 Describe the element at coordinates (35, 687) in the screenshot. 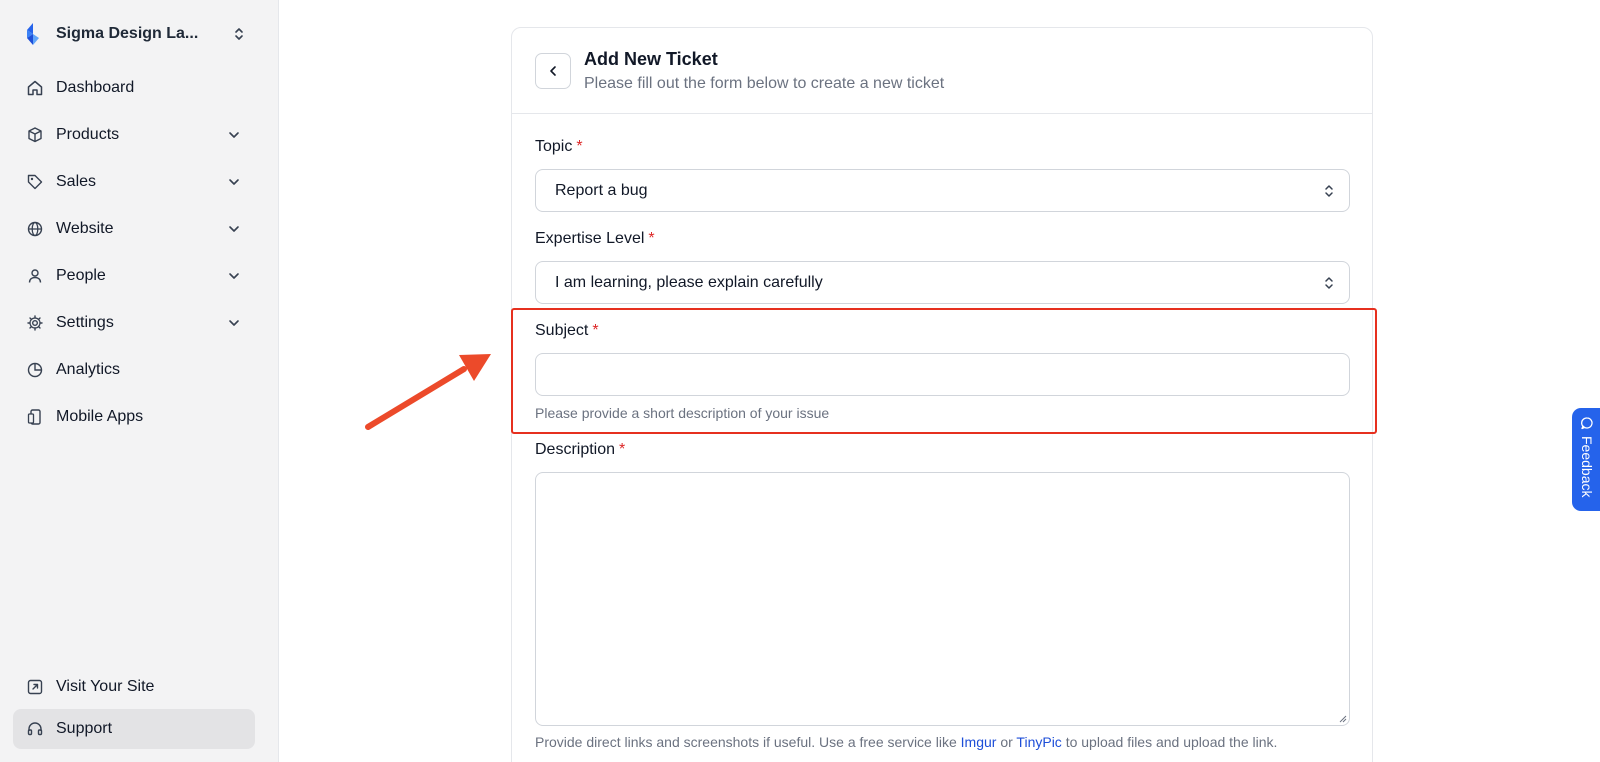

I see `external-link-icon` at that location.